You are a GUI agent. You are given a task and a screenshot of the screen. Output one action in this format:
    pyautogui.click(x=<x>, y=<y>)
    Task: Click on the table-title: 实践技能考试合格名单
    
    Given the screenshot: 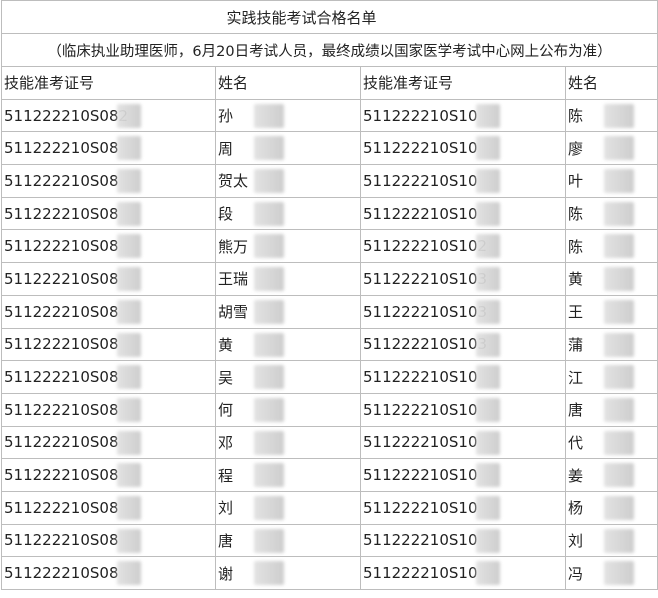 What is the action you would take?
    pyautogui.click(x=301, y=17)
    